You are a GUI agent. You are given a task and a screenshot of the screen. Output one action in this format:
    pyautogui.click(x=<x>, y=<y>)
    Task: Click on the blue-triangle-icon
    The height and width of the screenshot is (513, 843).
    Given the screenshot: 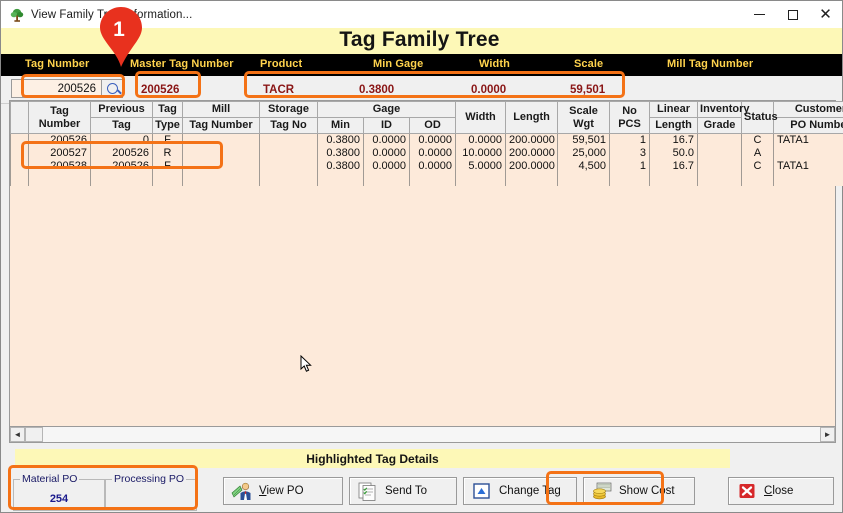 What is the action you would take?
    pyautogui.click(x=482, y=491)
    